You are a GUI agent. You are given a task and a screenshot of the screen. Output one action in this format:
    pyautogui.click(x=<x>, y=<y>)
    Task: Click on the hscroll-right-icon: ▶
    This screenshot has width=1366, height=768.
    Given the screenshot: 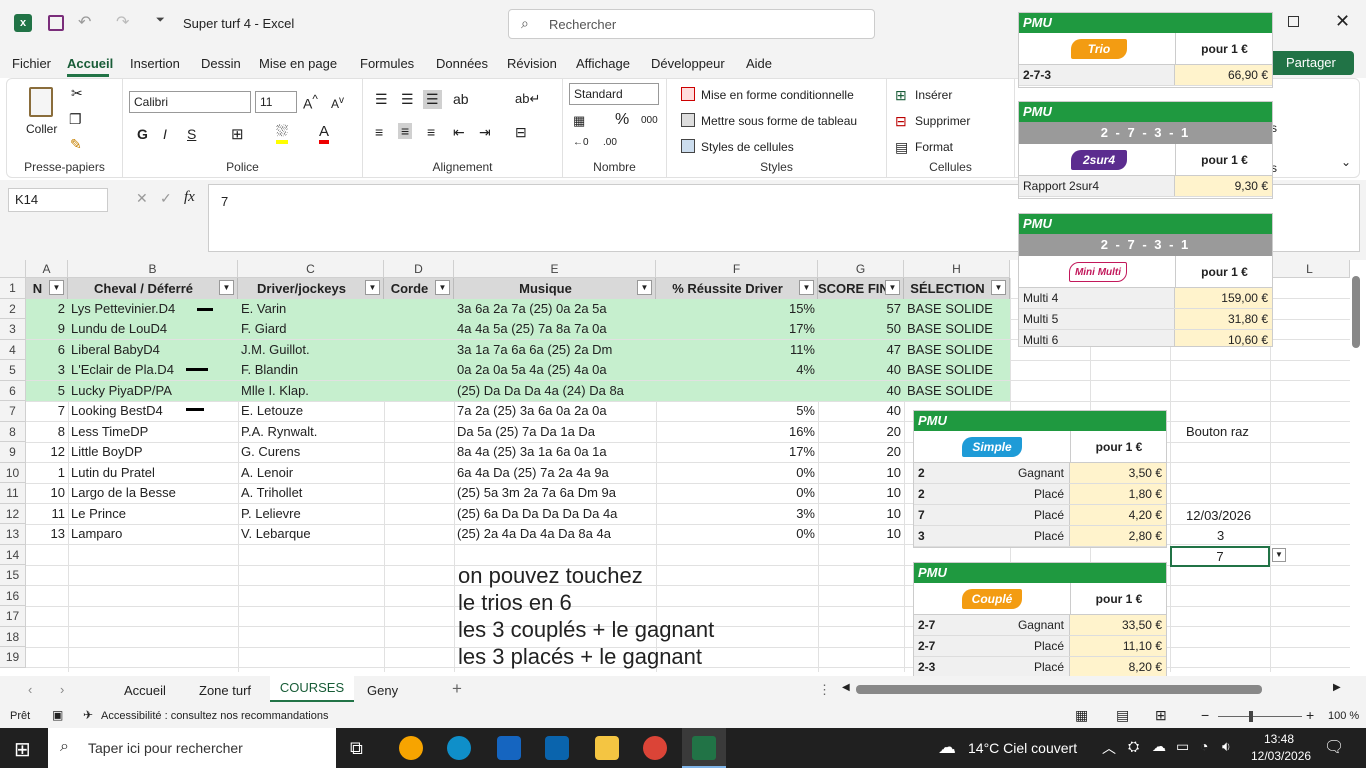 What is the action you would take?
    pyautogui.click(x=1337, y=687)
    